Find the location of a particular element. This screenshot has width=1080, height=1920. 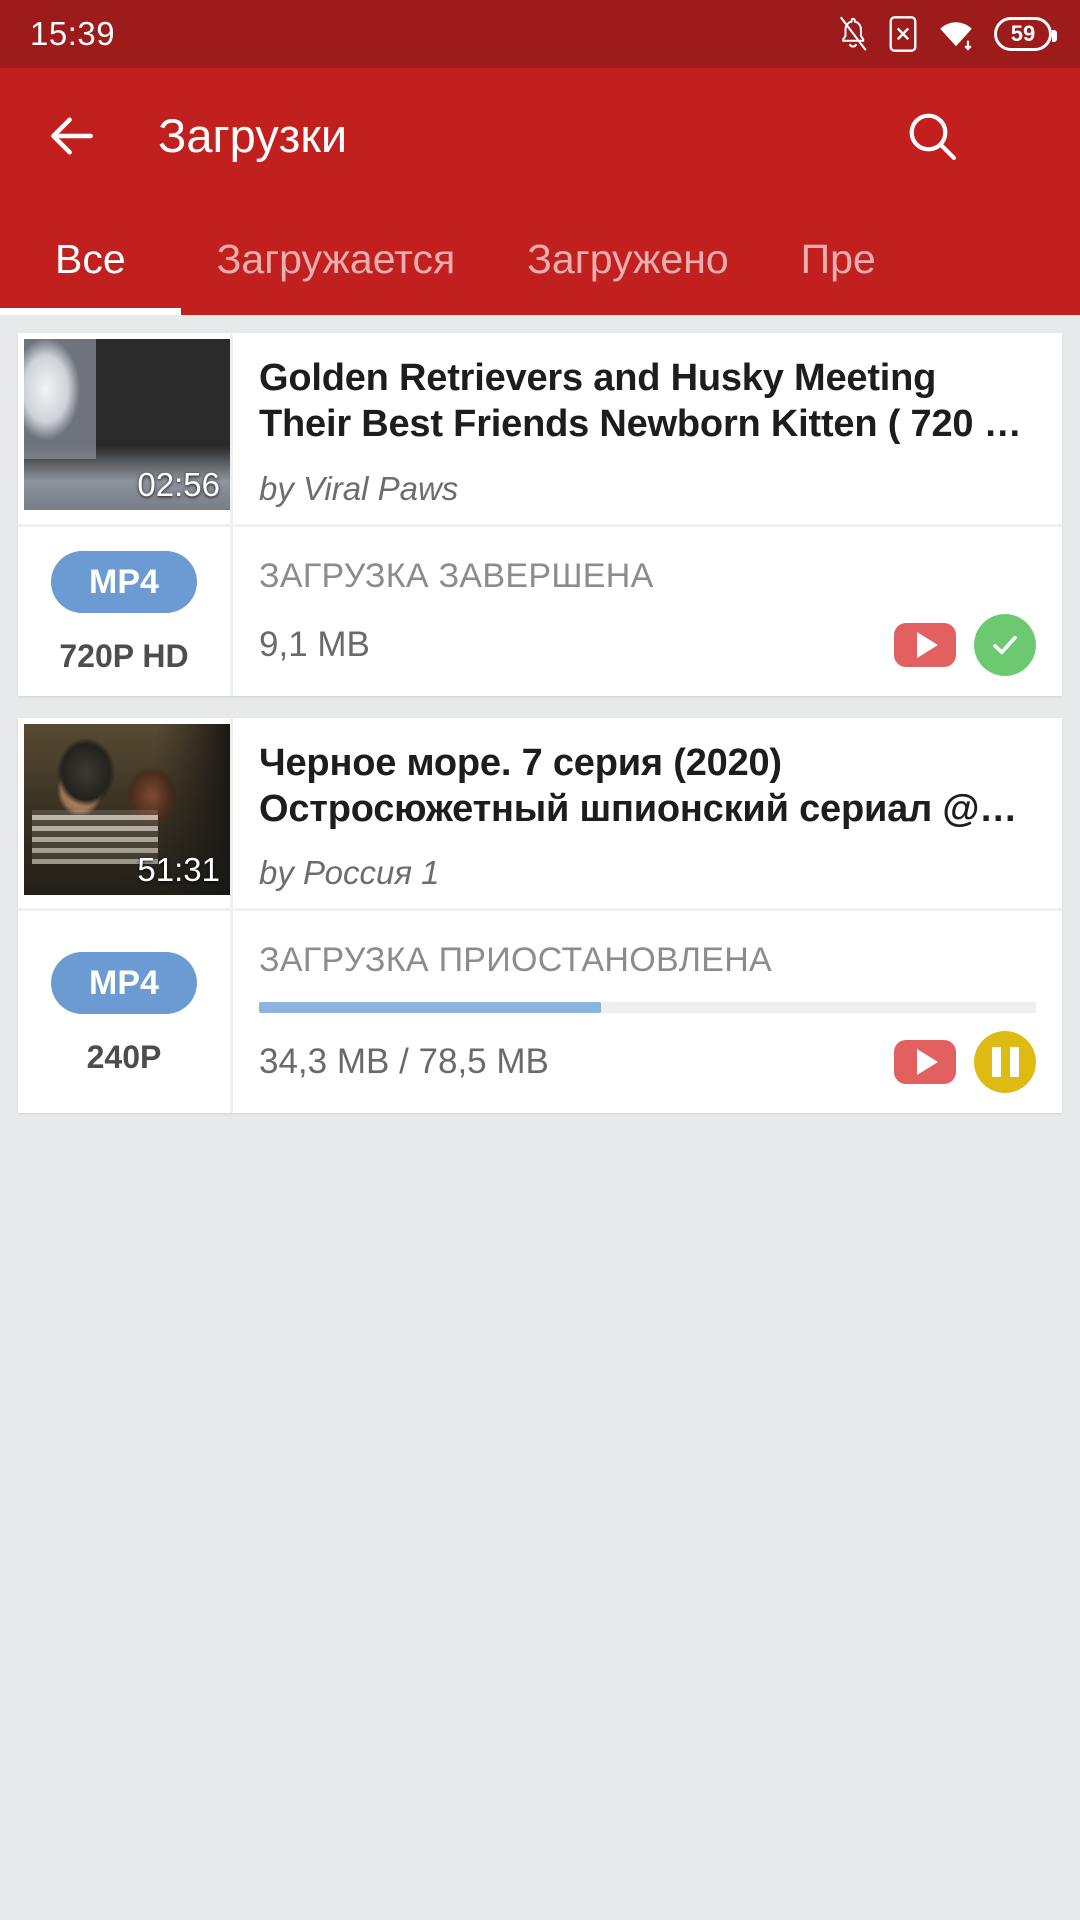

battery-level-label: 59 is located at coordinates (1023, 33).